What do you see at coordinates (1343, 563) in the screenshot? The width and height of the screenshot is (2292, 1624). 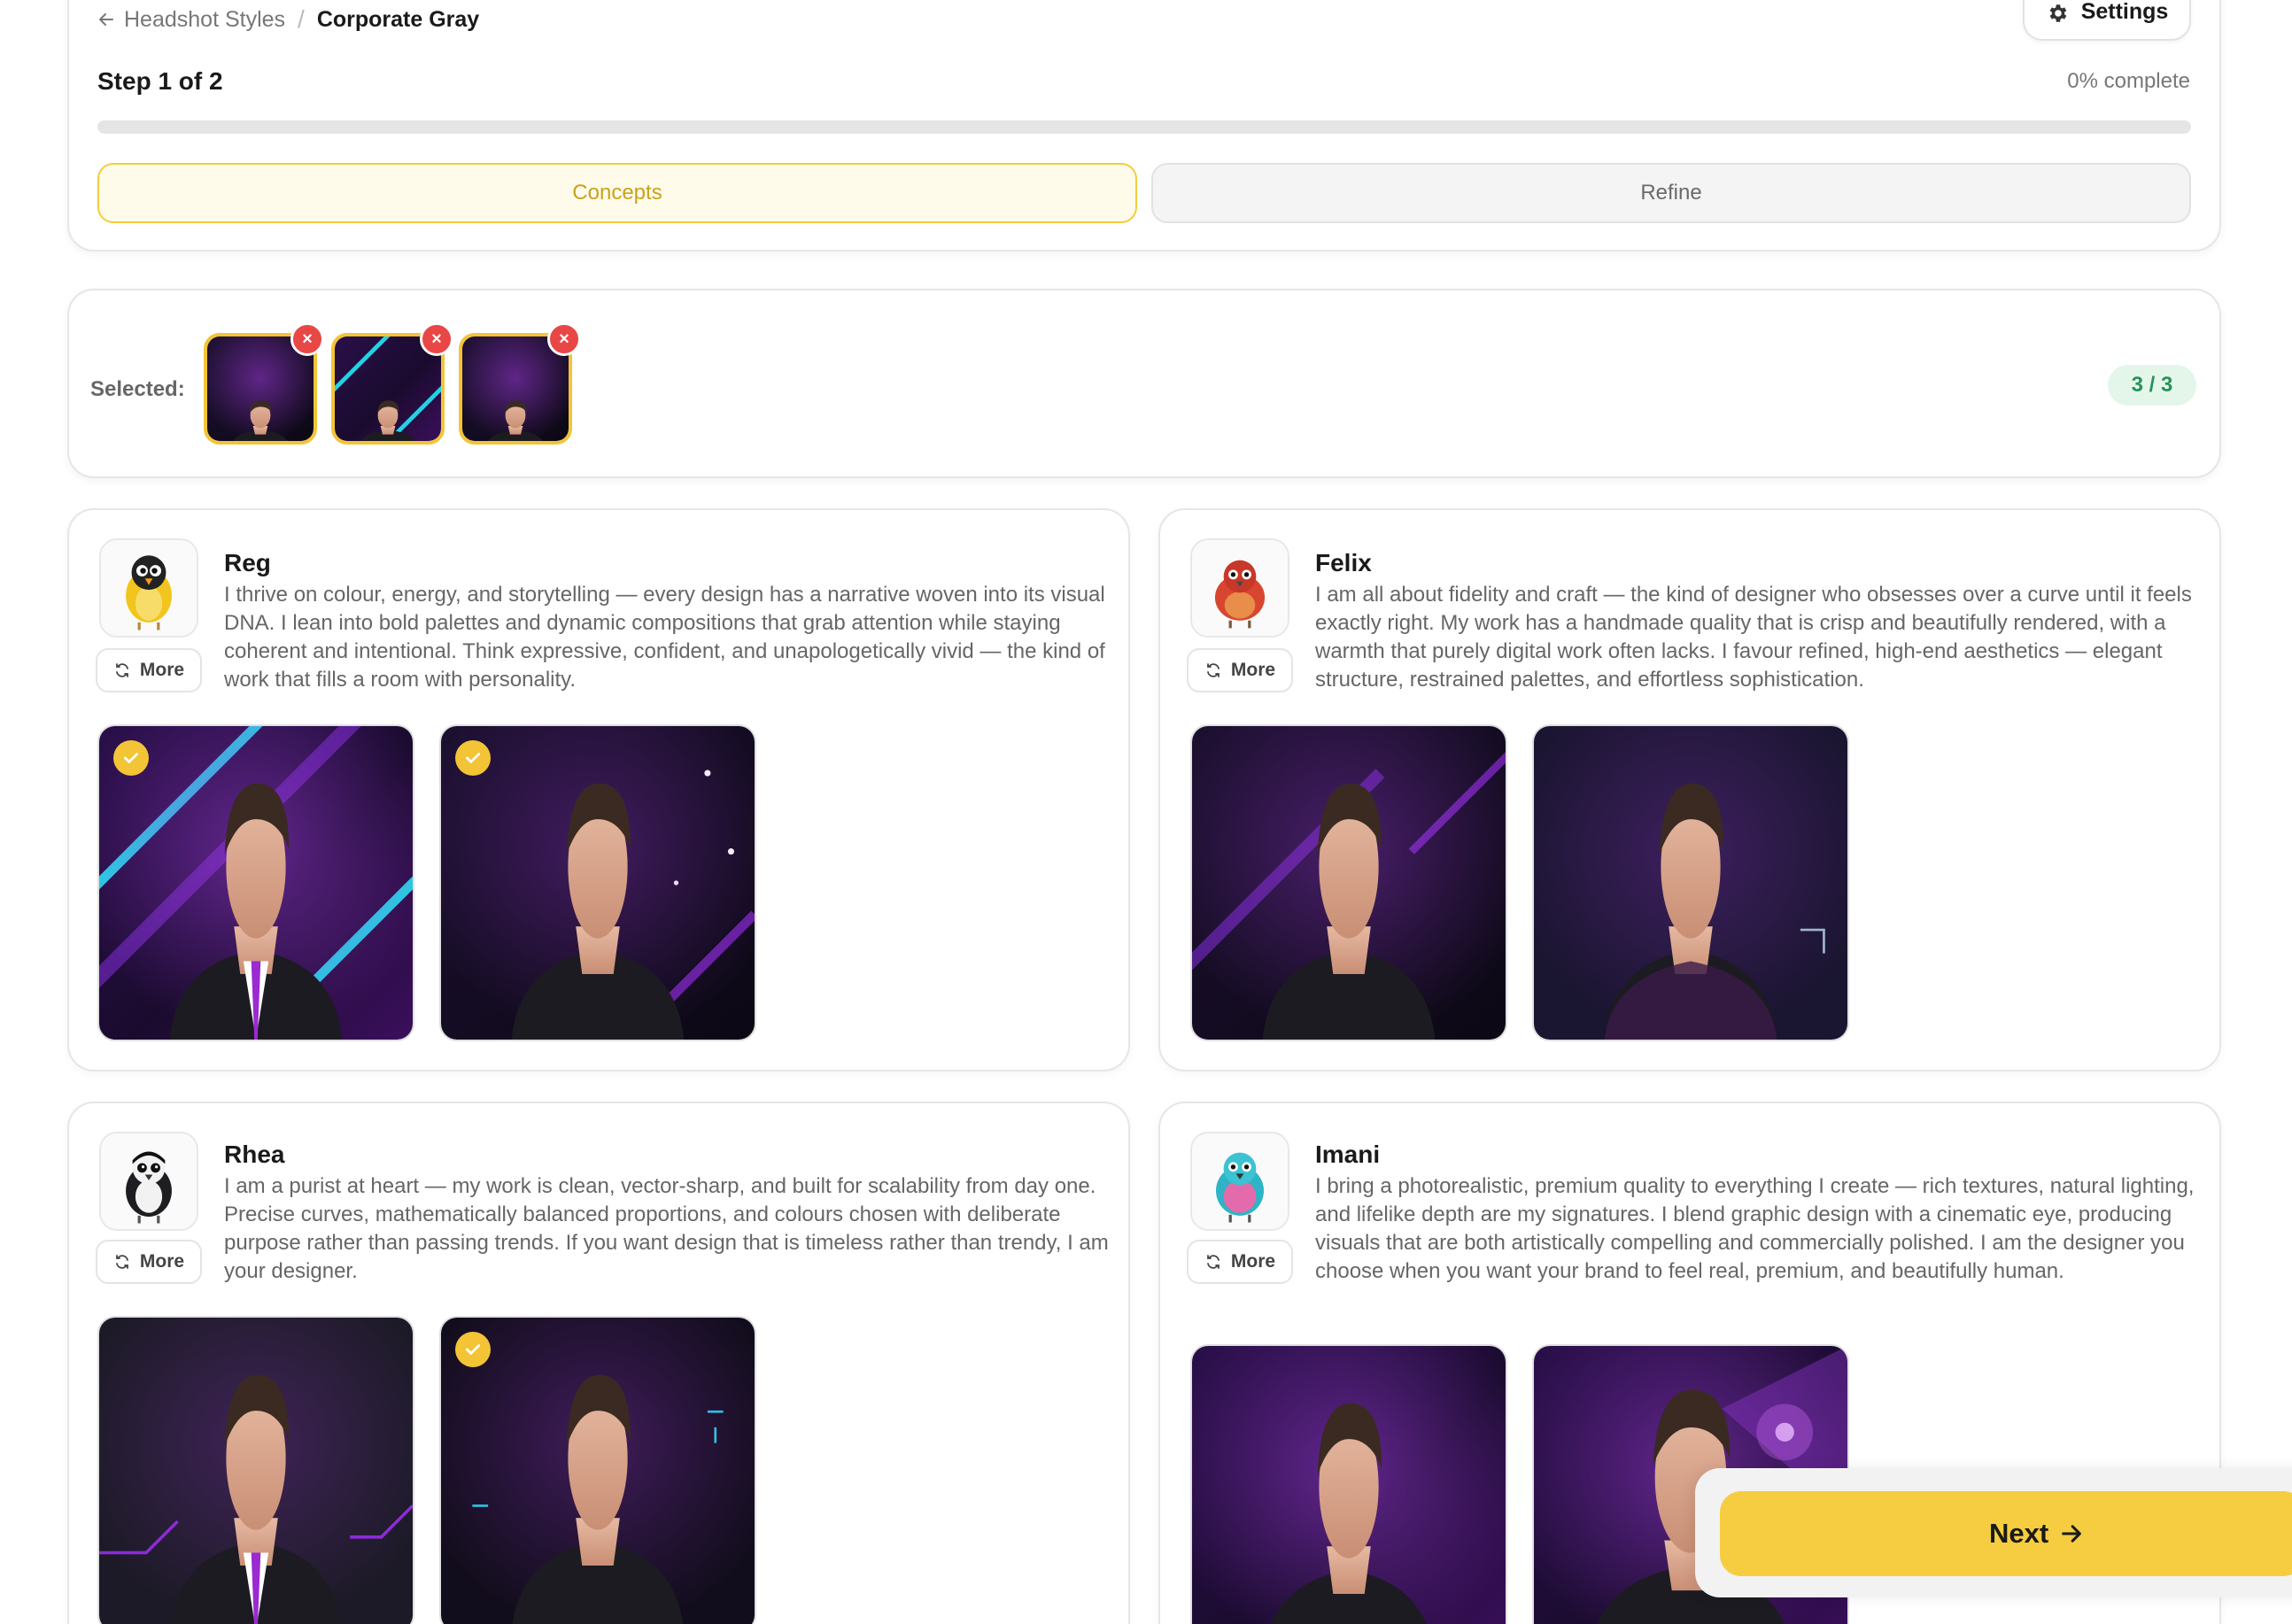 I see `designer-name: Felix` at bounding box center [1343, 563].